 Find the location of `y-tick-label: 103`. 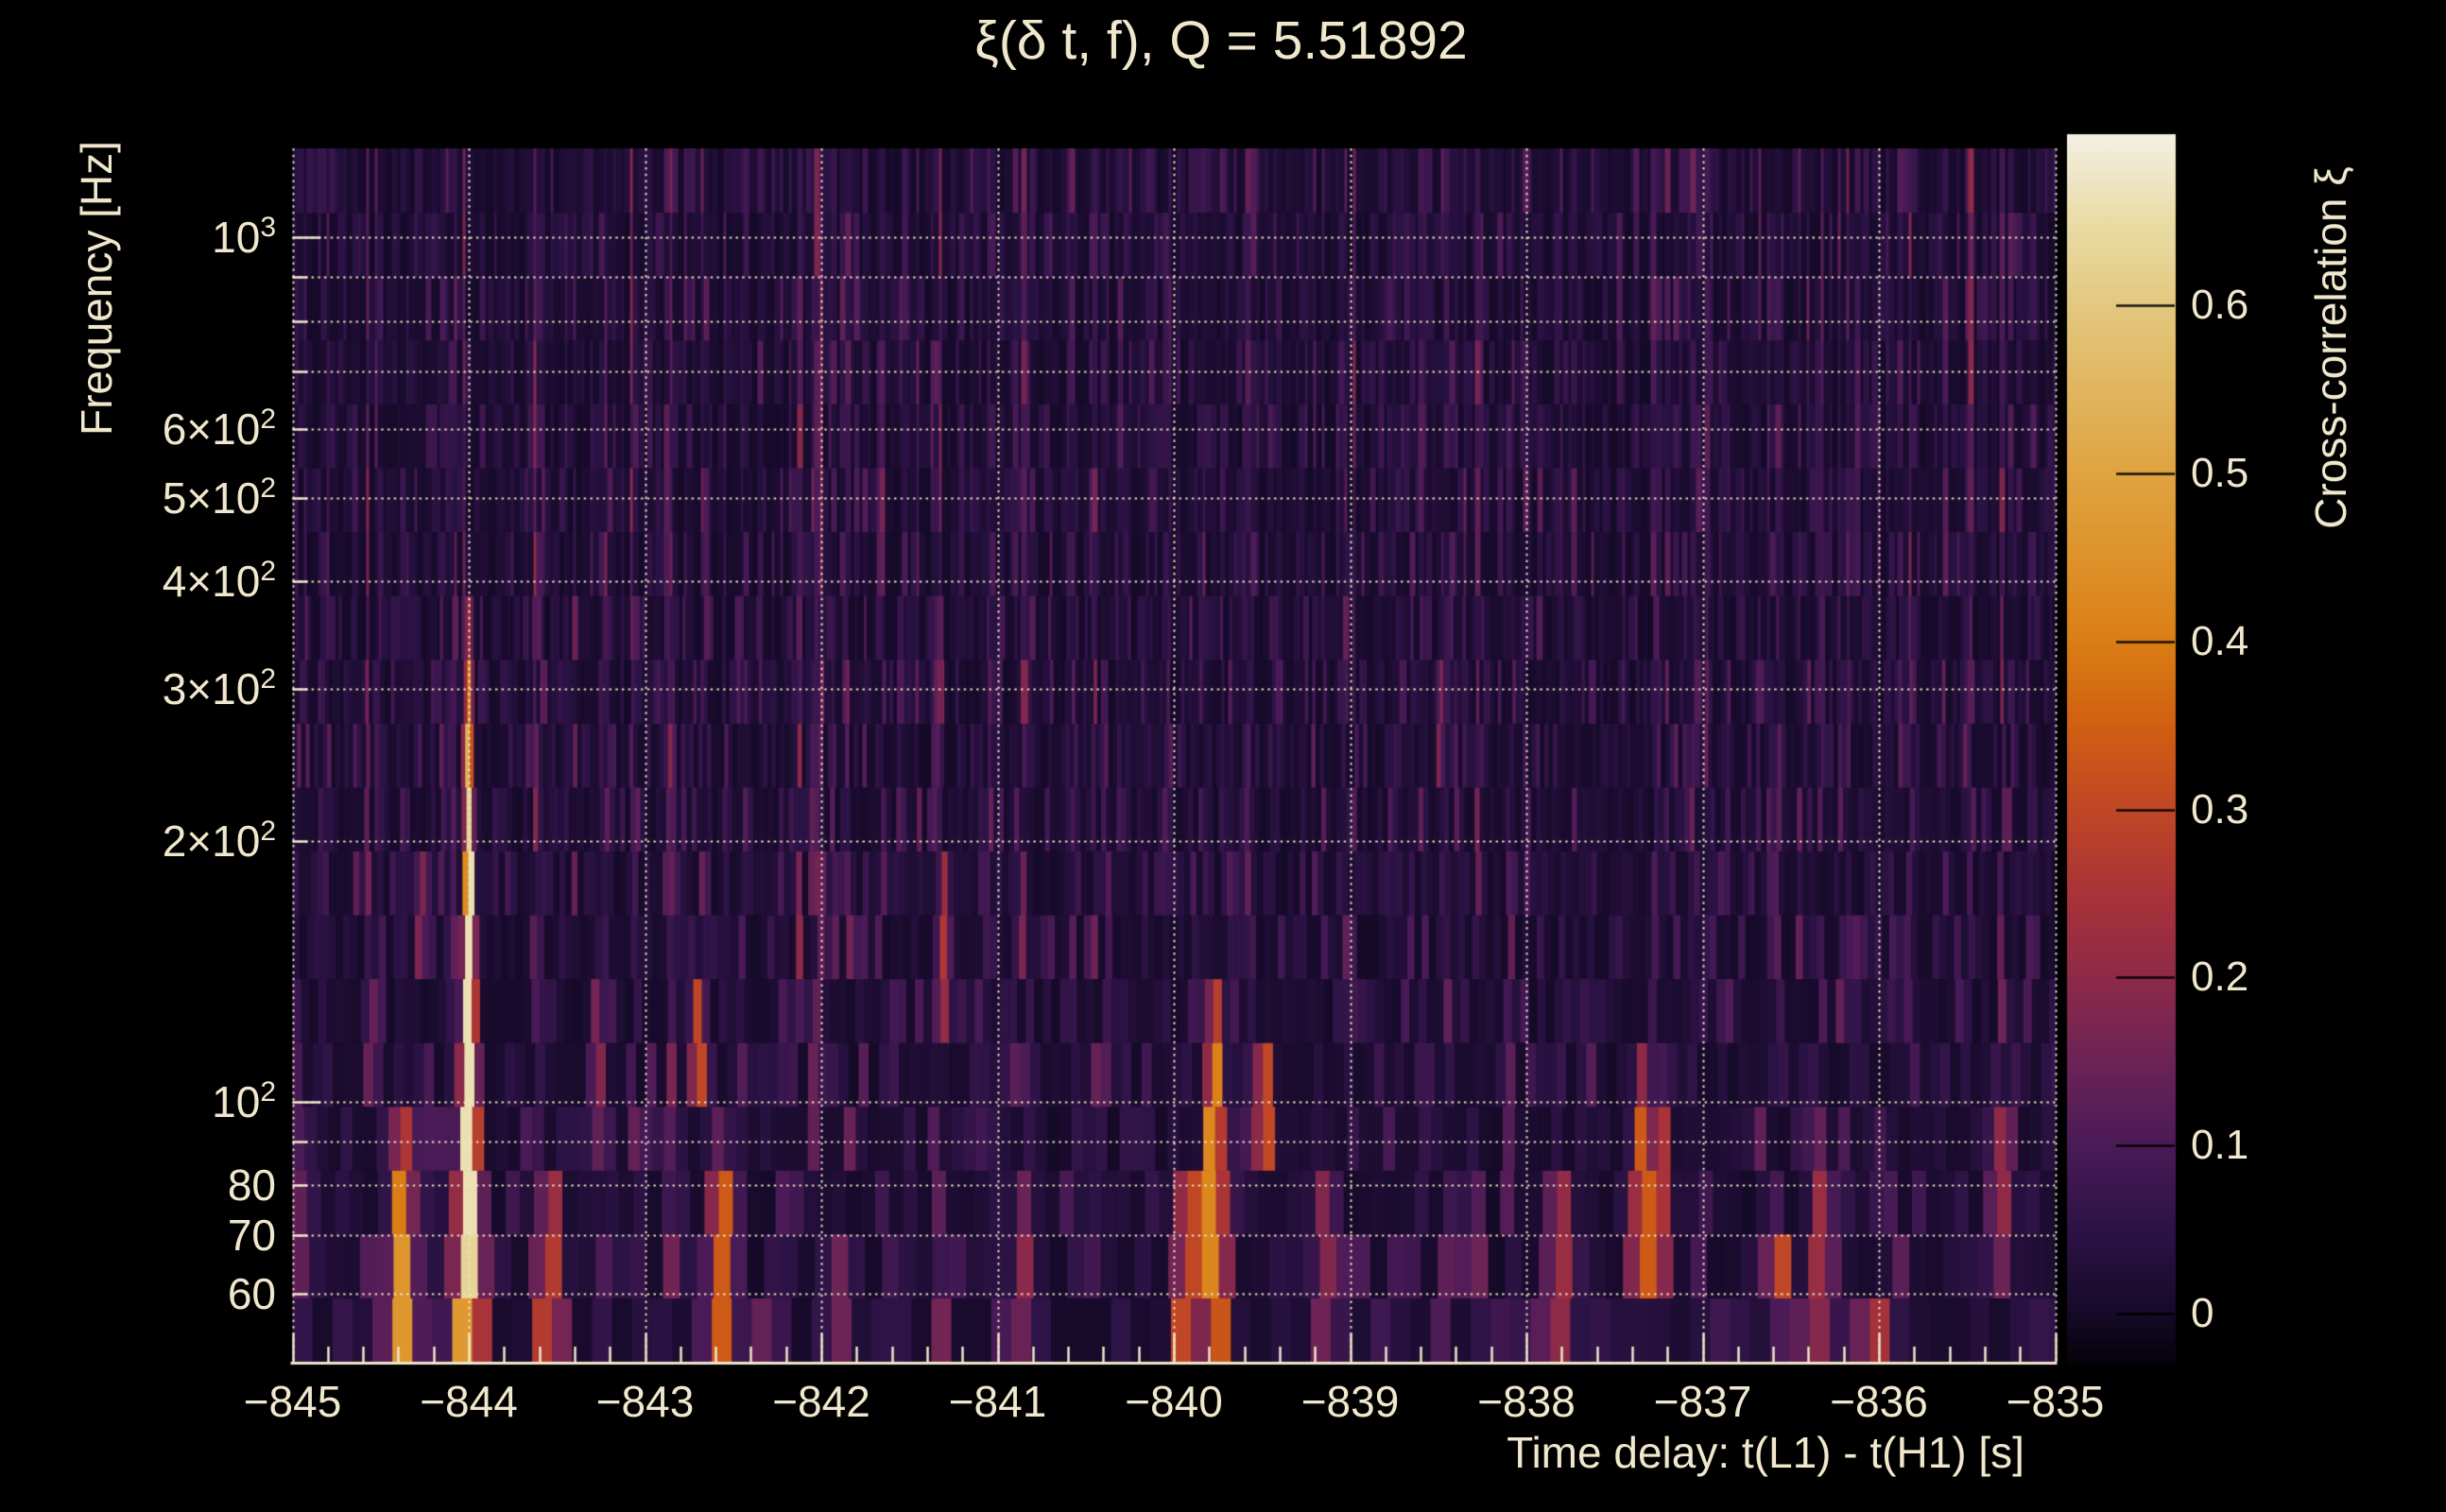

y-tick-label: 103 is located at coordinates (244, 237).